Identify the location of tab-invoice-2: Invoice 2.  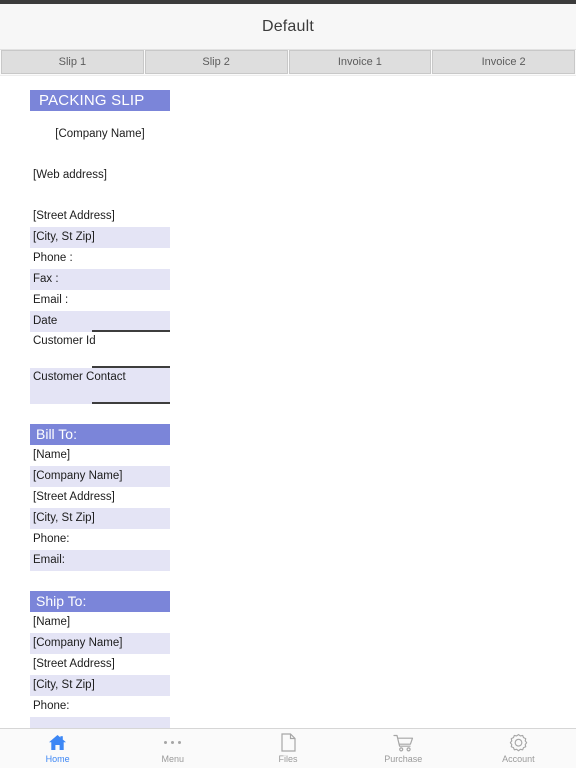
(503, 62).